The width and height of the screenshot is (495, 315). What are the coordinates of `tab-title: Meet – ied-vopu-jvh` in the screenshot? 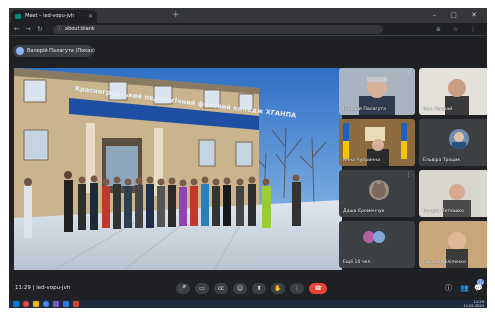 It's located at (50, 16).